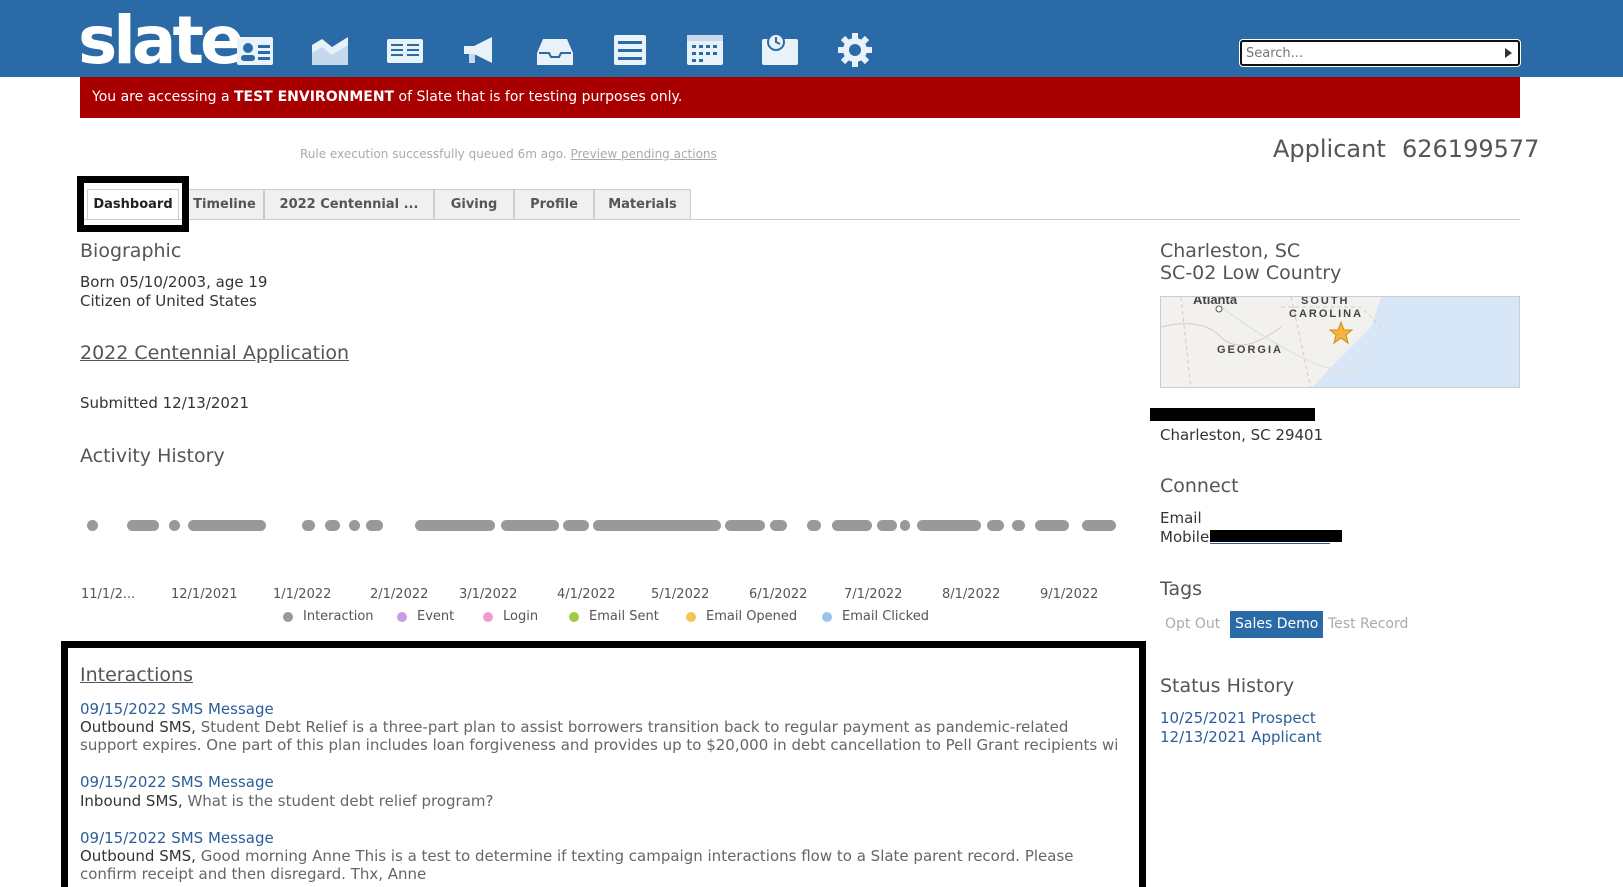 This screenshot has height=887, width=1623. What do you see at coordinates (1326, 314) in the screenshot?
I see `map-label: CAROLINA` at bounding box center [1326, 314].